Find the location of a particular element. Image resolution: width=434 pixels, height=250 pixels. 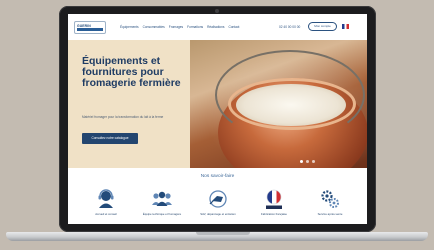

slider-dots is located at coordinates (307, 161).